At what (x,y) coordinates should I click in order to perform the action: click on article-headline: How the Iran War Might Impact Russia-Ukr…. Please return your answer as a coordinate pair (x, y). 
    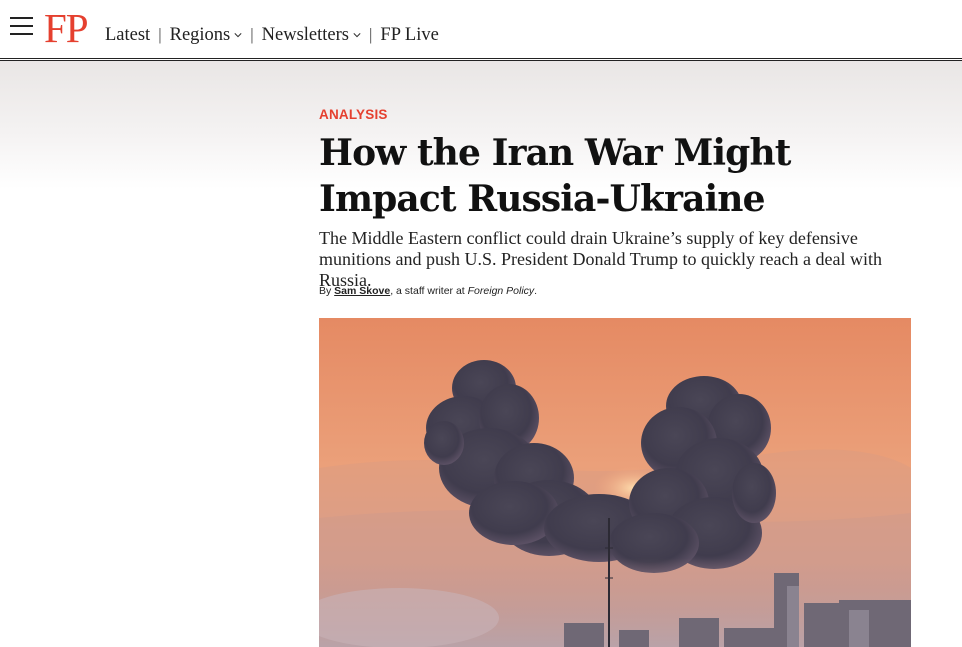
    Looking at the image, I should click on (555, 176).